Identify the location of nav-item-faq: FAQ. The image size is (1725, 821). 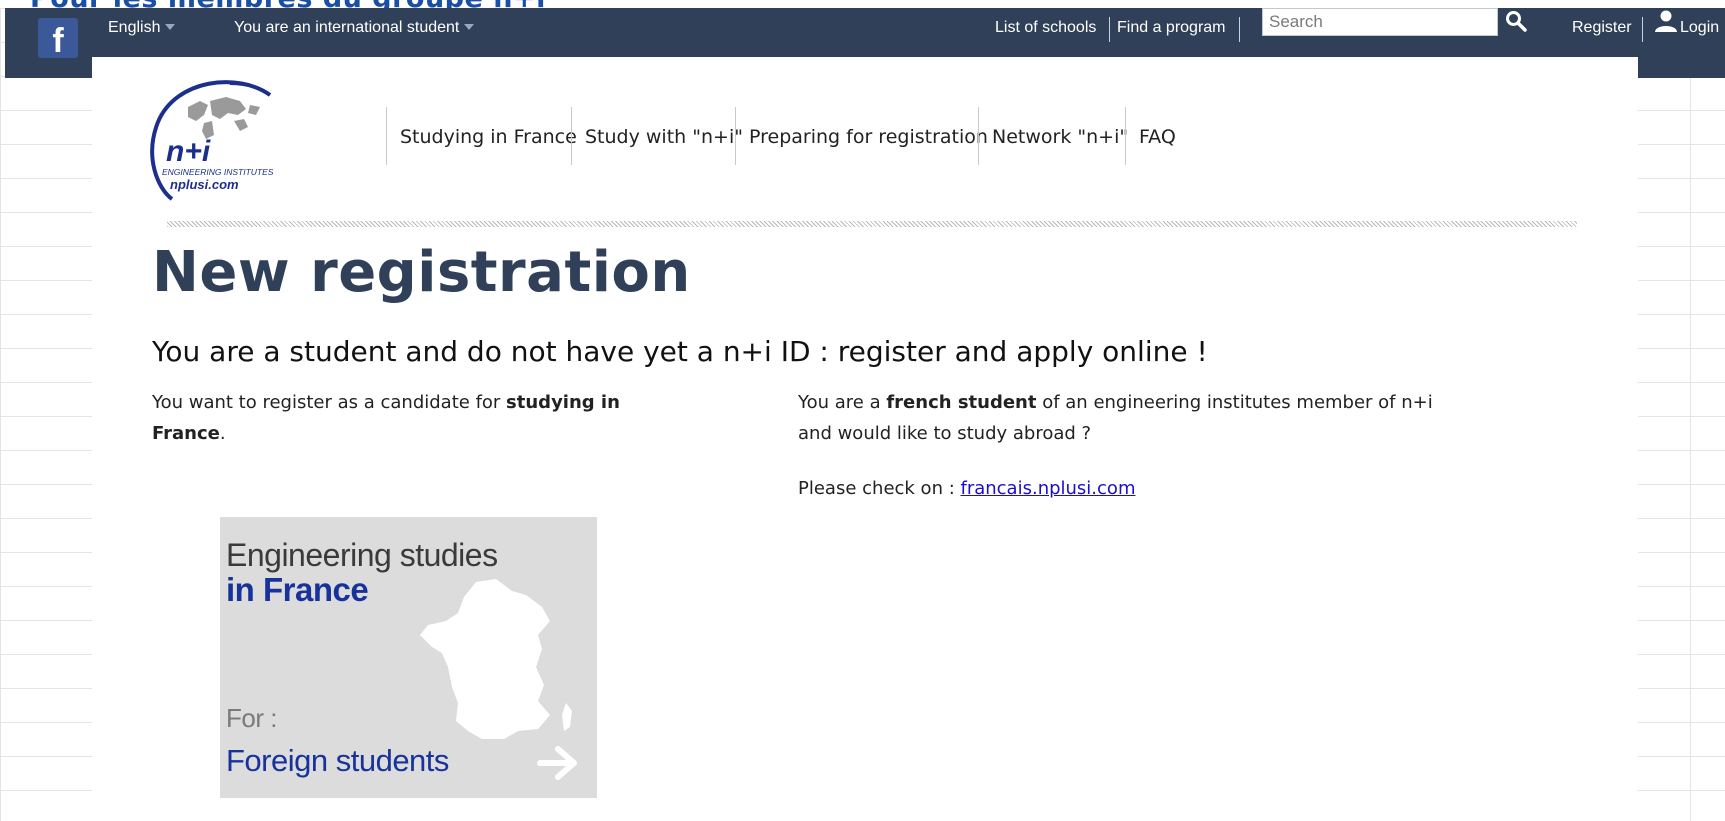
(1157, 136).